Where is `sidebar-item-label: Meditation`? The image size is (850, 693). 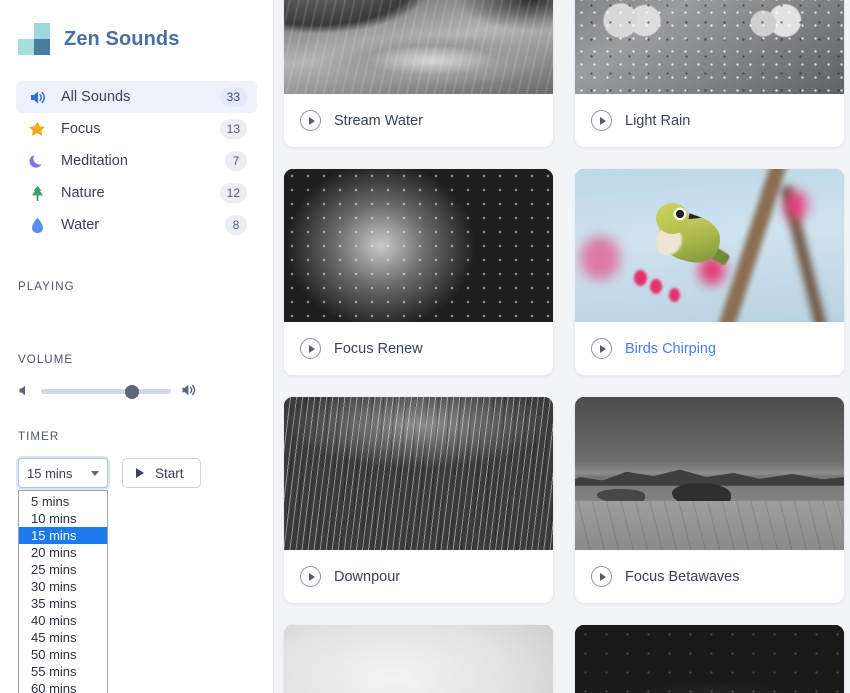 sidebar-item-label: Meditation is located at coordinates (94, 161).